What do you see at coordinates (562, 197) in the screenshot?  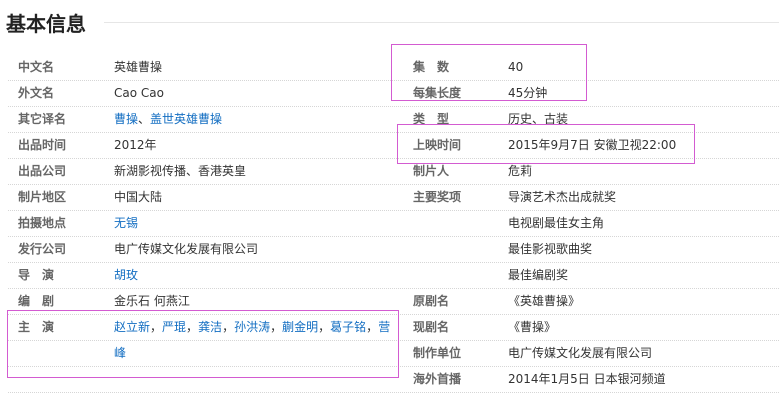 I see `field-value: 导演艺术杰出成就奖` at bounding box center [562, 197].